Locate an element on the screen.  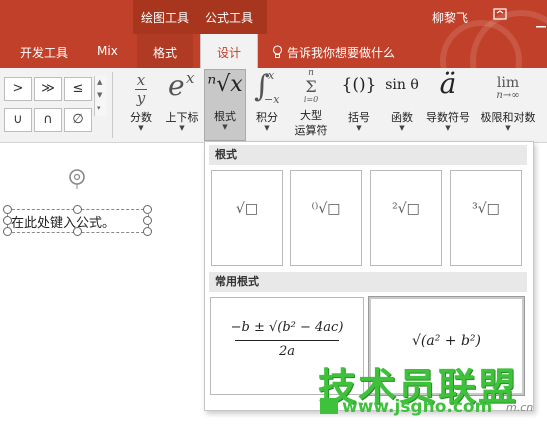
integral-upper: x is located at coordinates (271, 75).